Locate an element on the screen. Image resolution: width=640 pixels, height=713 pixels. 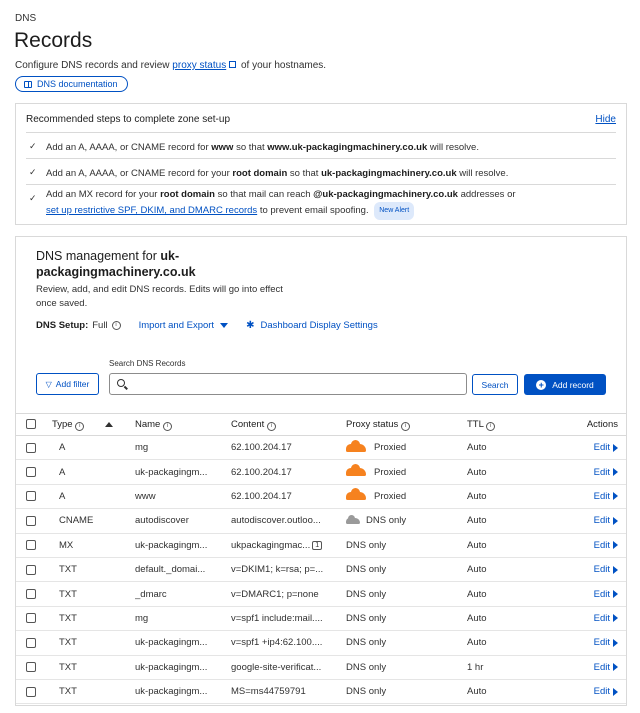
type-header: Type i is located at coordinates (93, 424).